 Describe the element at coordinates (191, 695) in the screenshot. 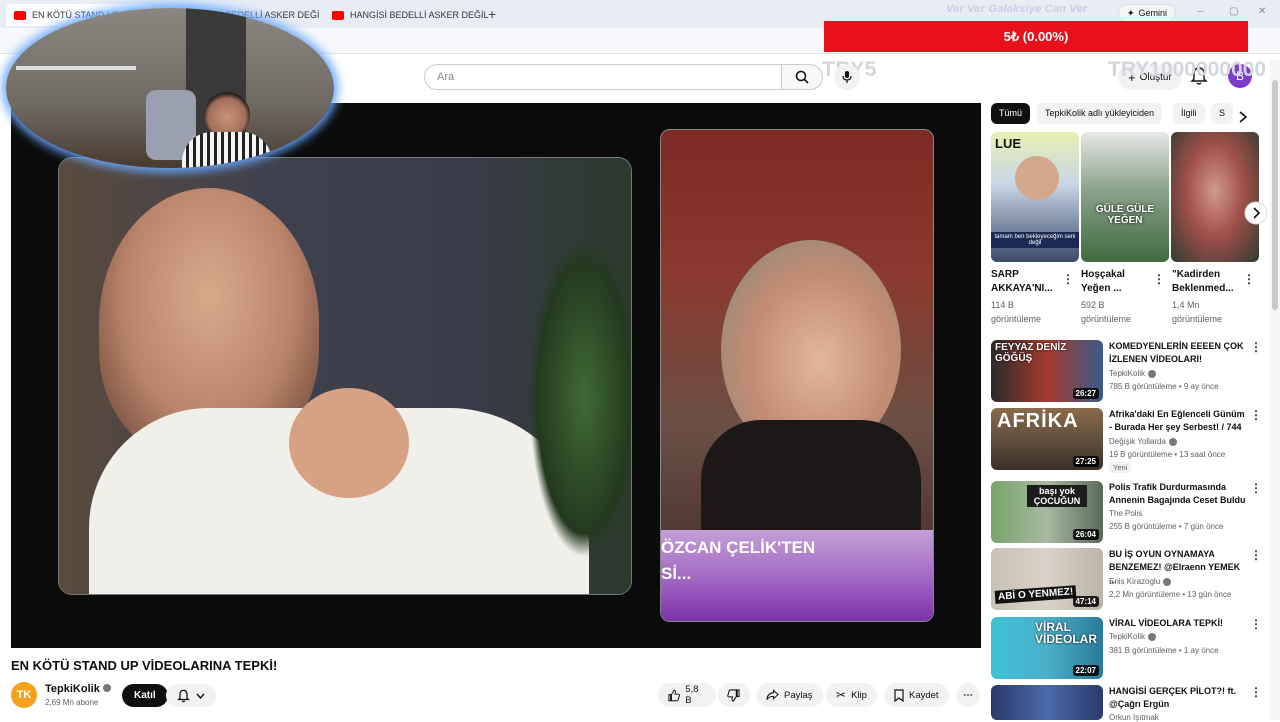

I see `notification-bell-button` at that location.